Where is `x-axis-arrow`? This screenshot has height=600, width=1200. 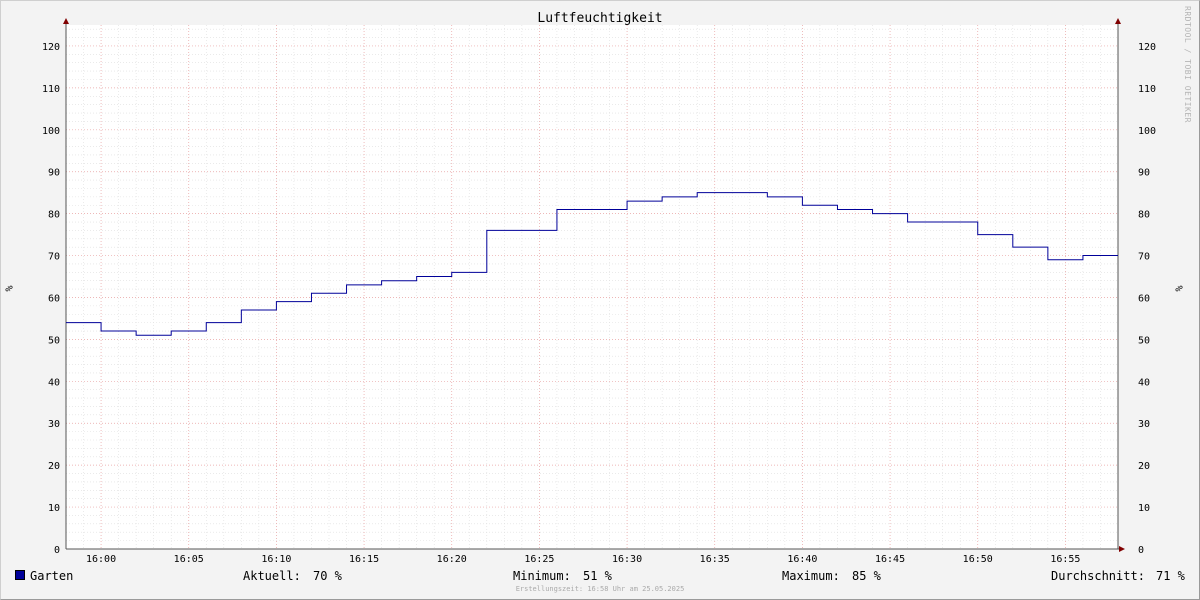
x-axis-arrow is located at coordinates (1122, 549).